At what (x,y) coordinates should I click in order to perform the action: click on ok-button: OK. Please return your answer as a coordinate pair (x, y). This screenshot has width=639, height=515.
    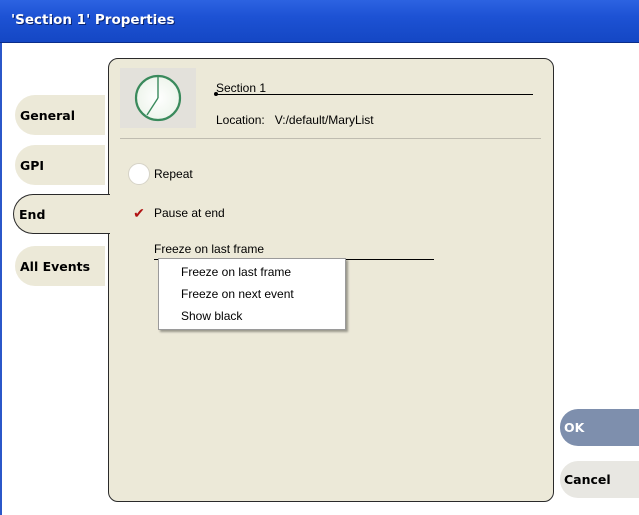
    Looking at the image, I should click on (599, 427).